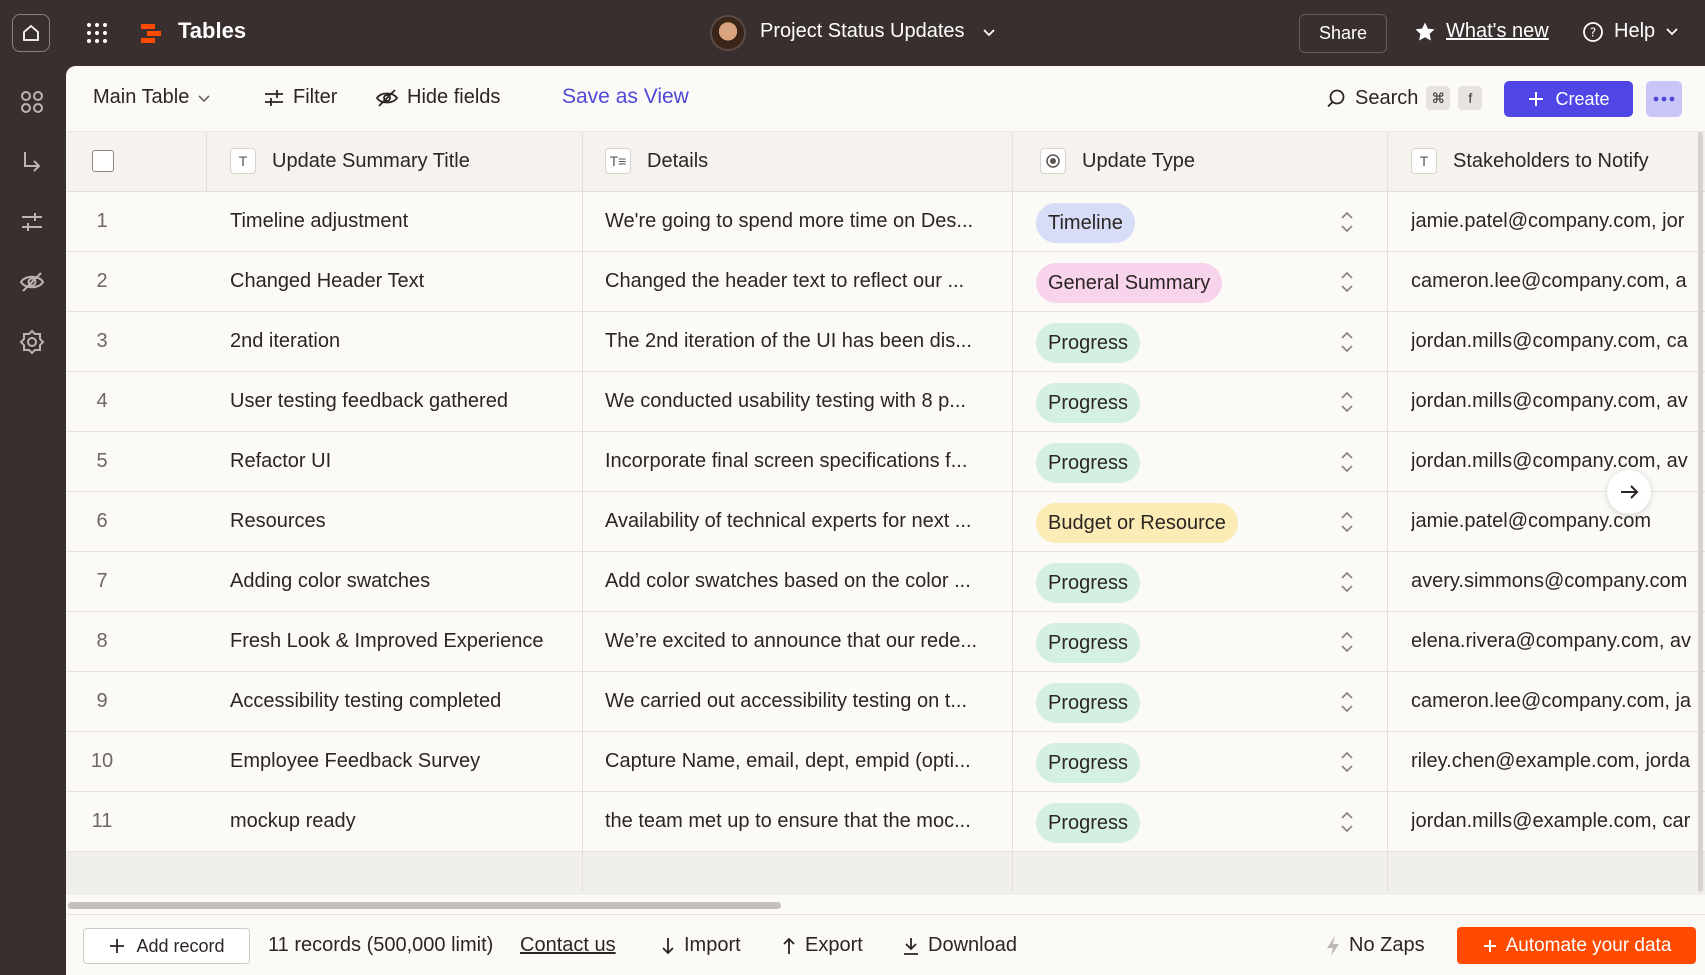 This screenshot has width=1705, height=975. What do you see at coordinates (405, 581) in the screenshot?
I see `cell-title: Adding color swatches` at bounding box center [405, 581].